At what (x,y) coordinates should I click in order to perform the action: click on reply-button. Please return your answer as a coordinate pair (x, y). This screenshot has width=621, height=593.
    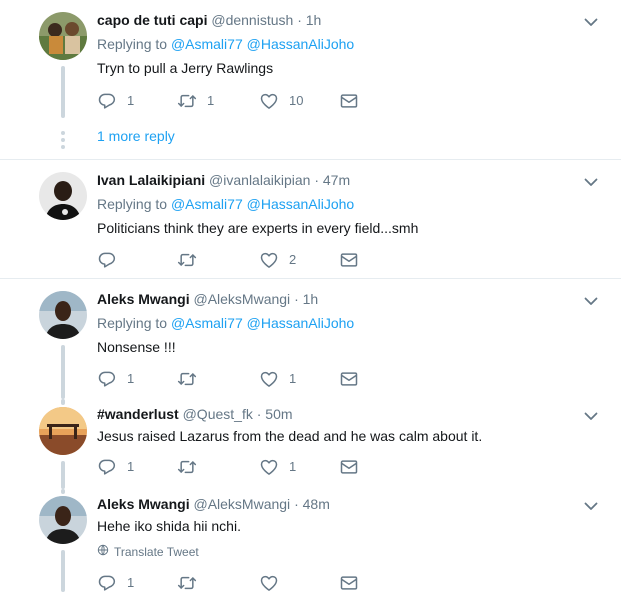
    Looking at the image, I should click on (107, 260).